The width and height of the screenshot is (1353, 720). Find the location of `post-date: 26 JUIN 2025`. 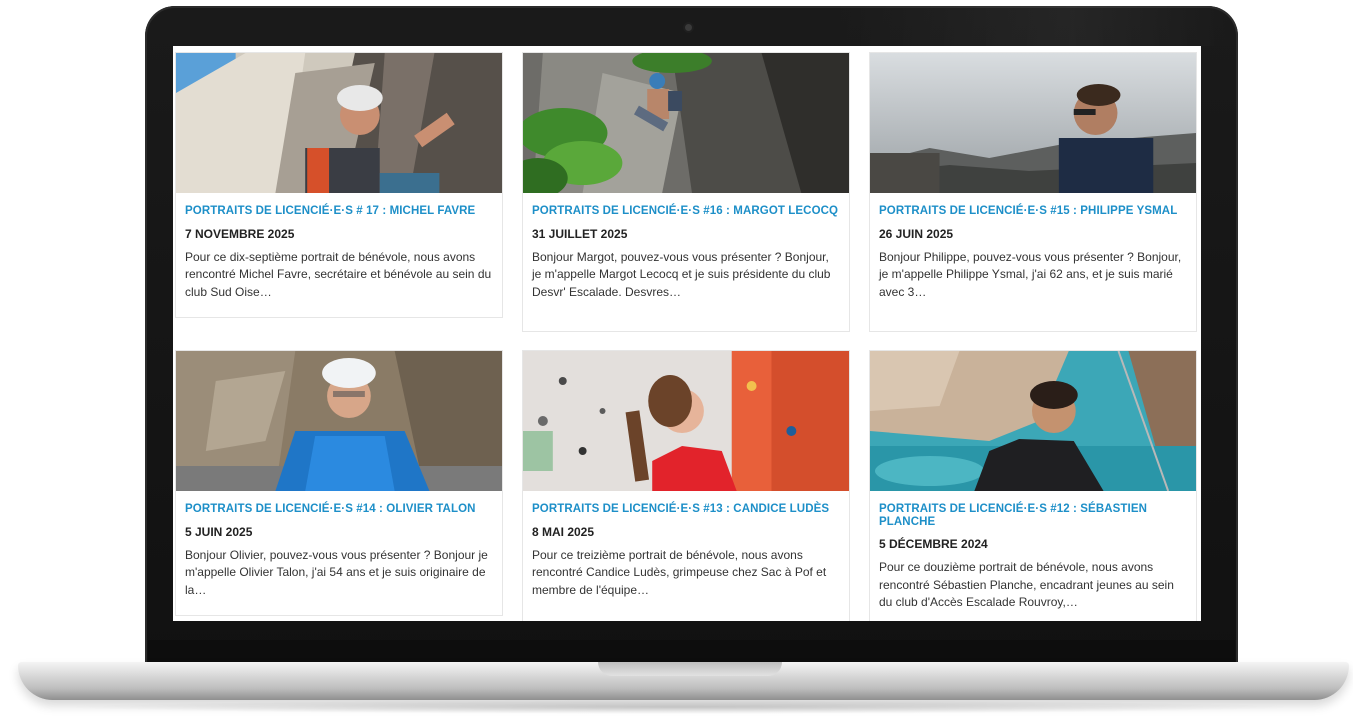

post-date: 26 JUIN 2025 is located at coordinates (916, 233).